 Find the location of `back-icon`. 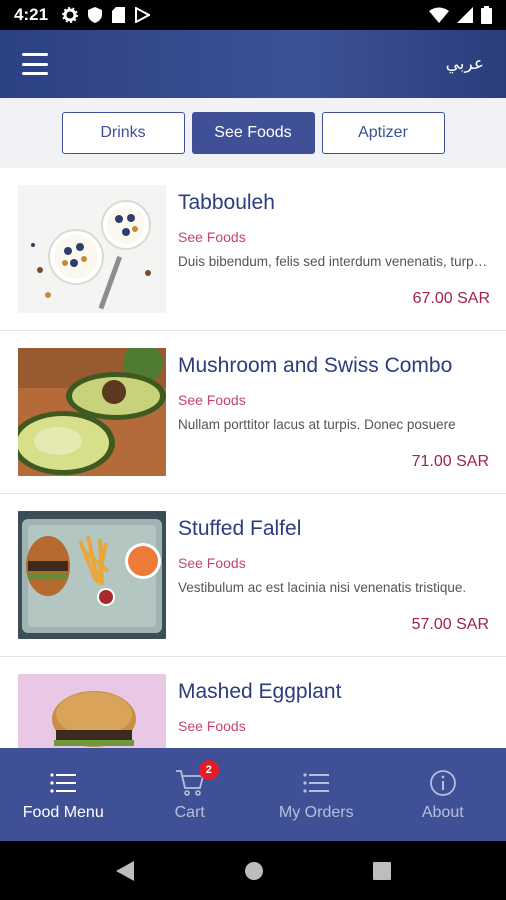

back-icon is located at coordinates (125, 871).